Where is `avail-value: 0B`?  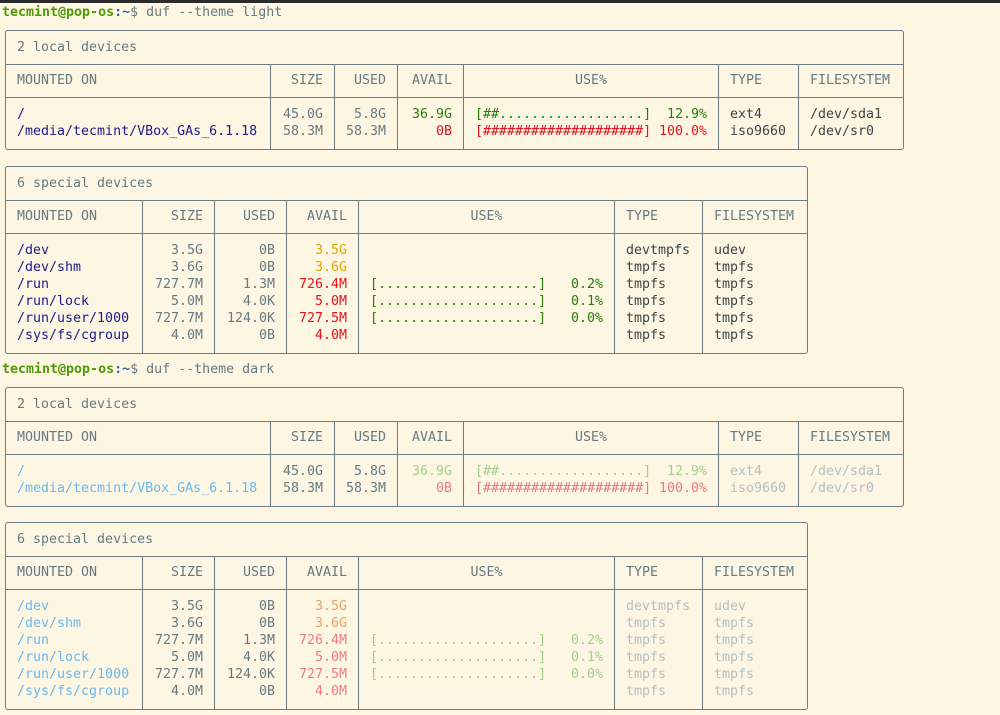
avail-value: 0B is located at coordinates (443, 131).